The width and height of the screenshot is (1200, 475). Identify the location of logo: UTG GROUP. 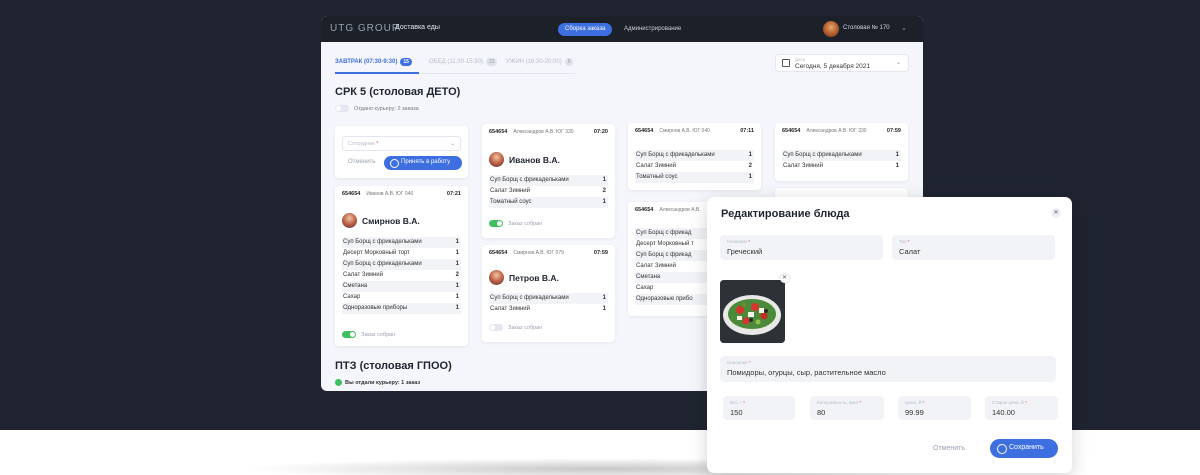
(365, 28).